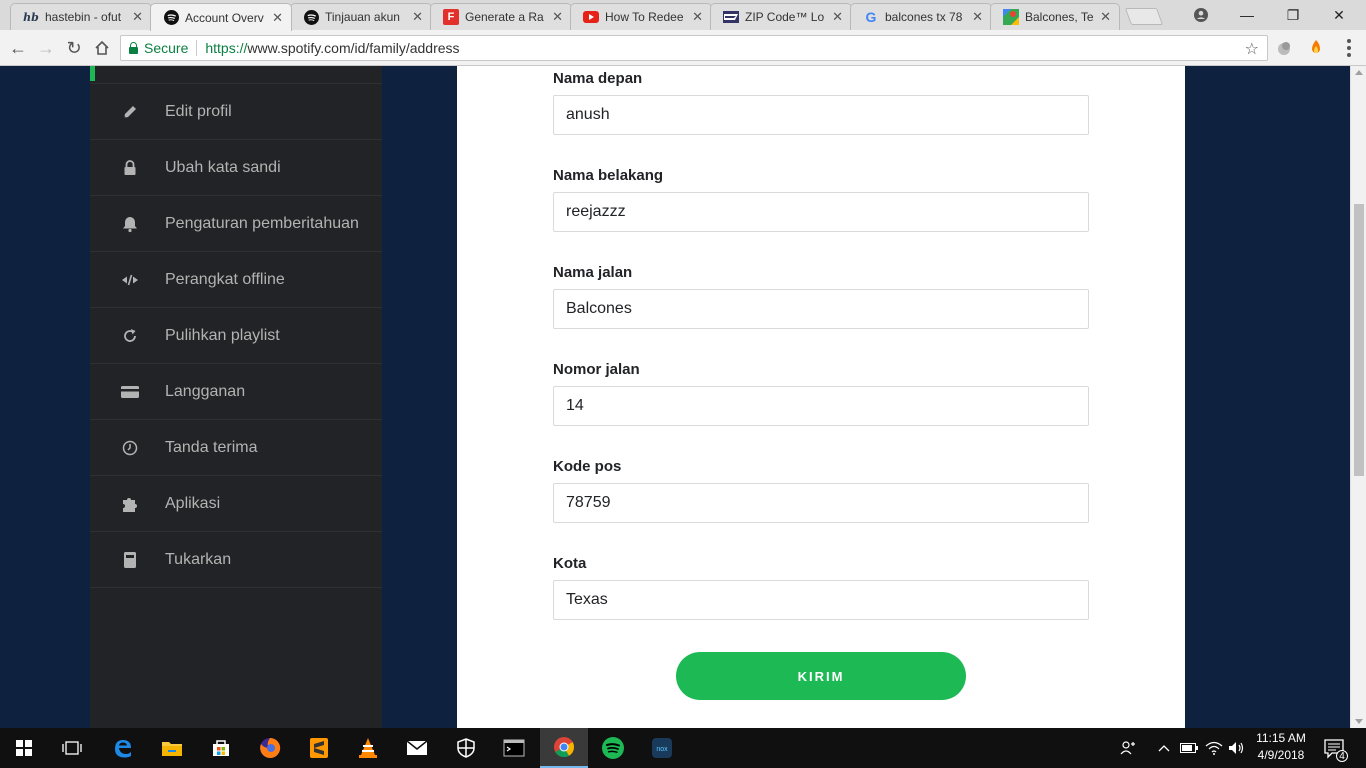  Describe the element at coordinates (1293, 15) in the screenshot. I see `restore-icon: ❐` at that location.